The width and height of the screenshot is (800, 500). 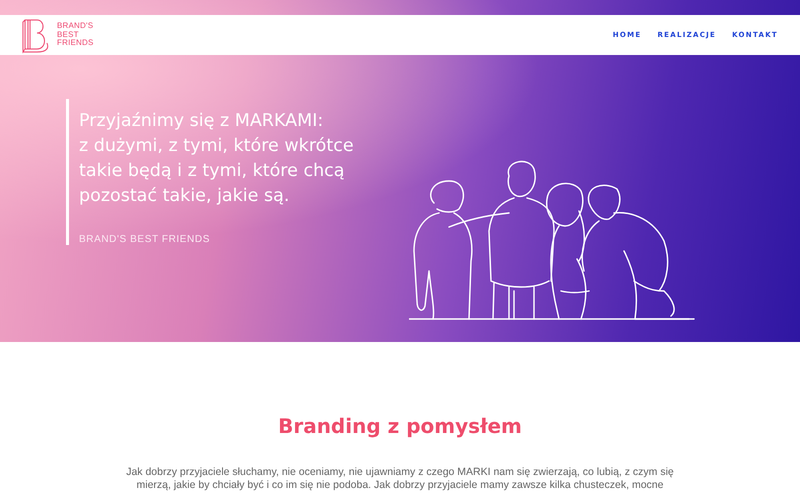 I want to click on hero-tagline: BRAND'S BEST FRIENDS, so click(x=145, y=239).